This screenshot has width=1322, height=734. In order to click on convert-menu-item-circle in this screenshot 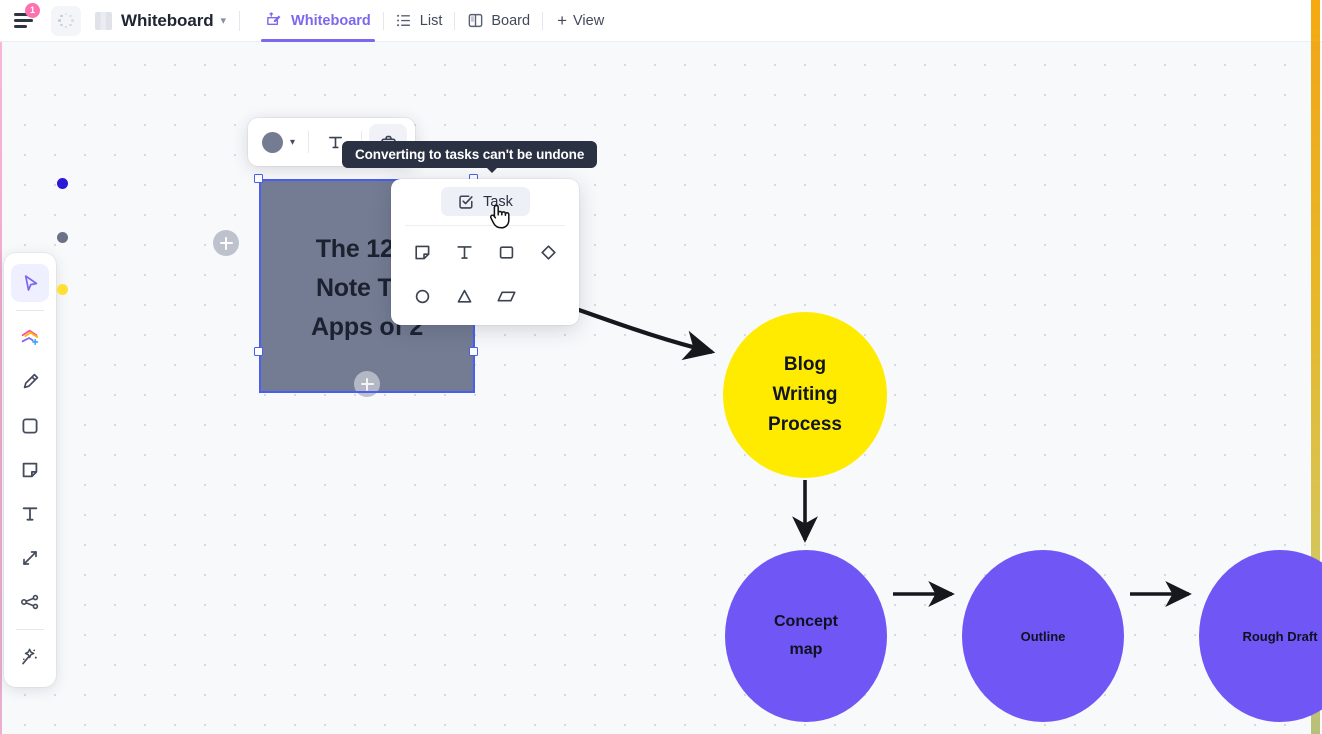, I will do `click(422, 296)`.